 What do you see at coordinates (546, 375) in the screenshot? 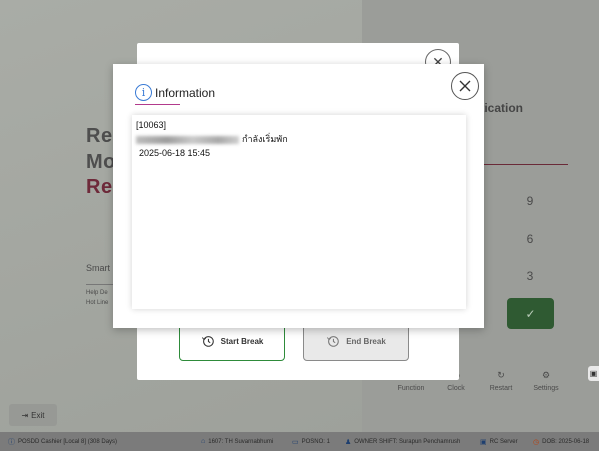
I see `gear-icon: ⚙` at bounding box center [546, 375].